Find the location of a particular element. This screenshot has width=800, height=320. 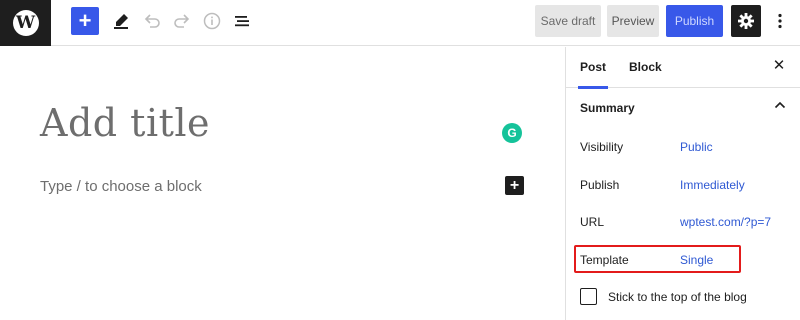

settings-button is located at coordinates (746, 21).